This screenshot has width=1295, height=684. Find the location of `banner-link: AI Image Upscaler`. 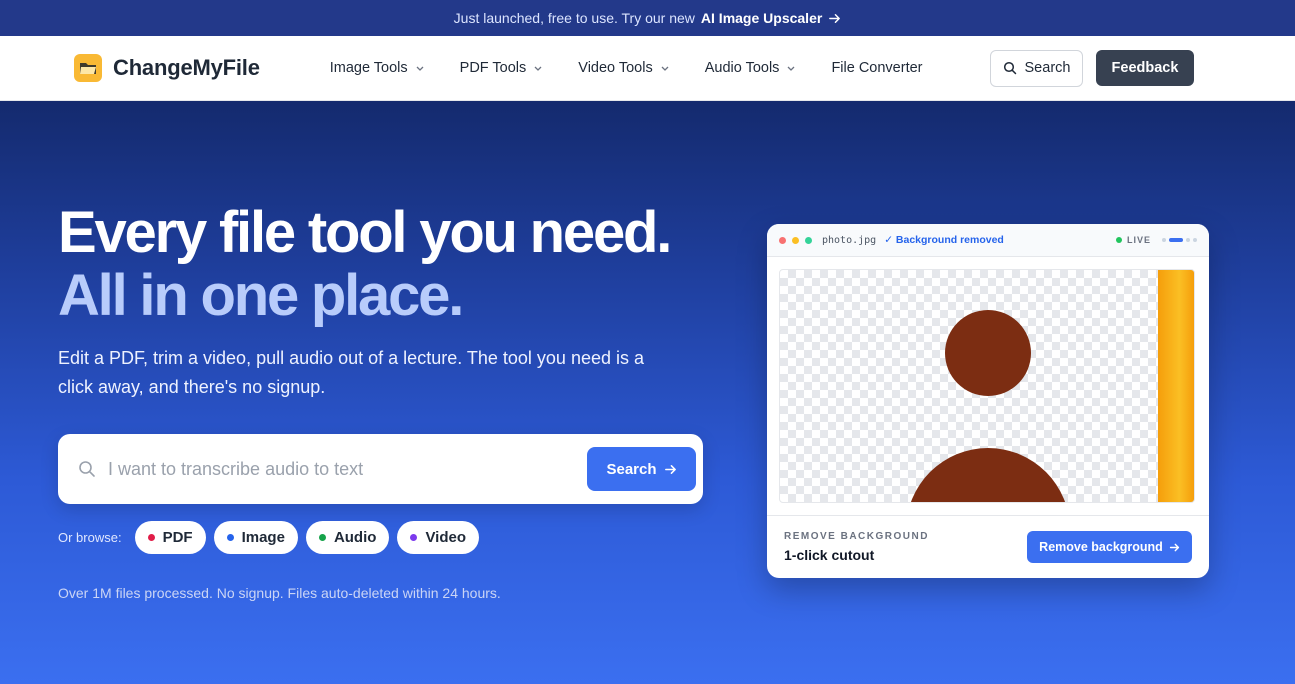

banner-link: AI Image Upscaler is located at coordinates (771, 18).